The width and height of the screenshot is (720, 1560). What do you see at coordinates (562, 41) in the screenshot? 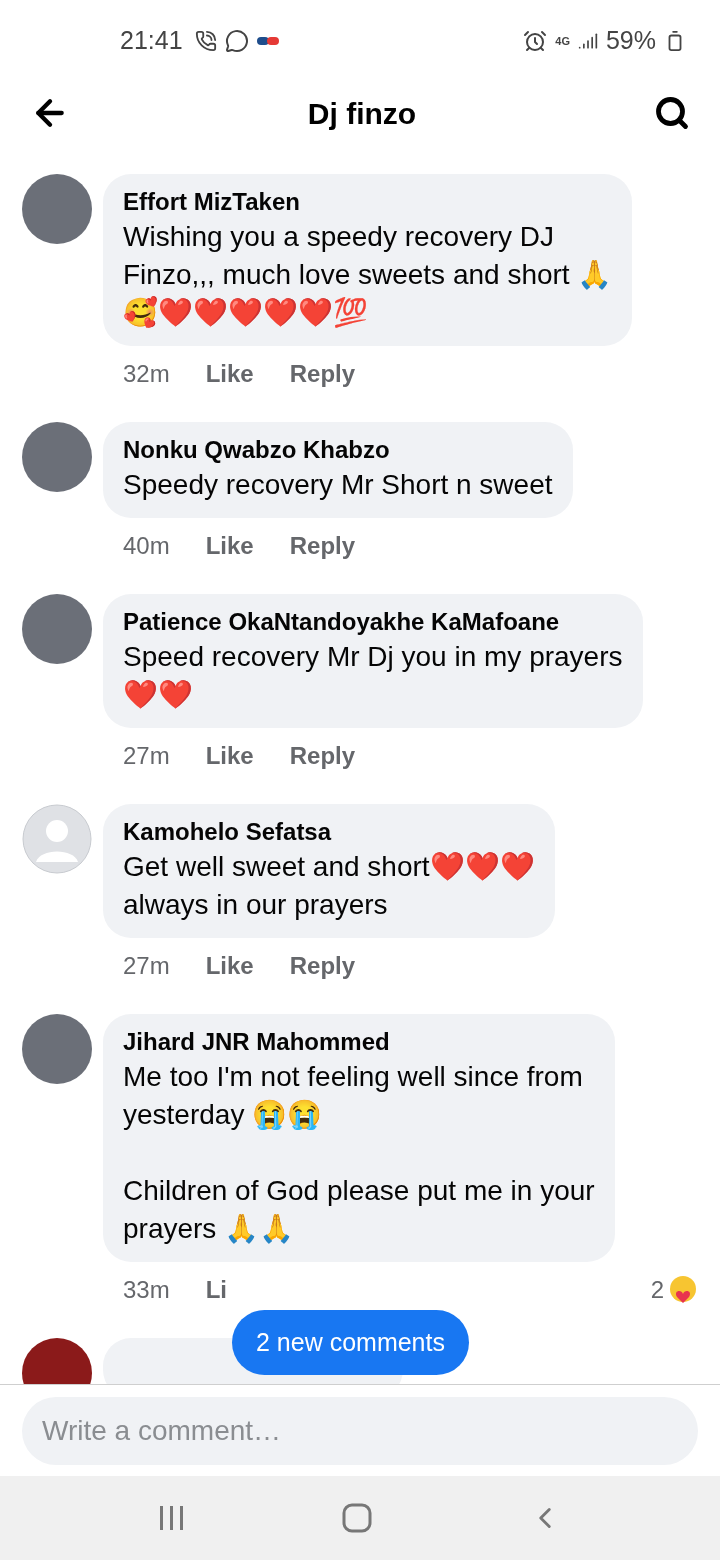
I see `network-label: 4G` at bounding box center [562, 41].